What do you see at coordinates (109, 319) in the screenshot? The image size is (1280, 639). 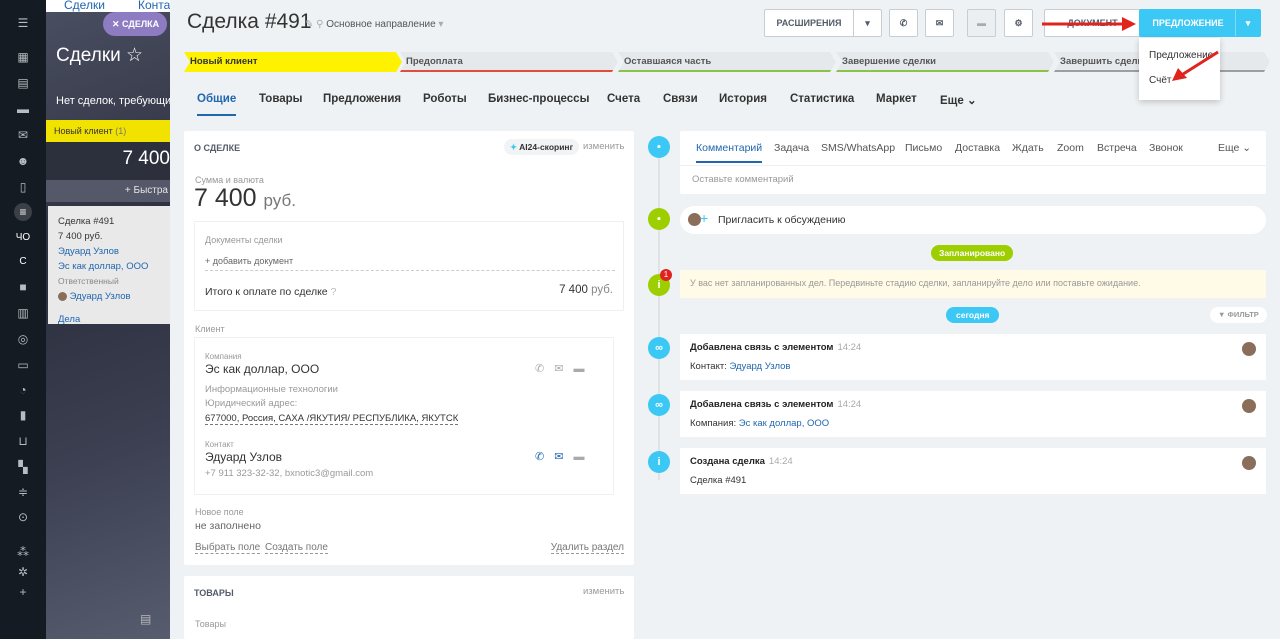 I see `card-deals-link: Дела` at bounding box center [109, 319].